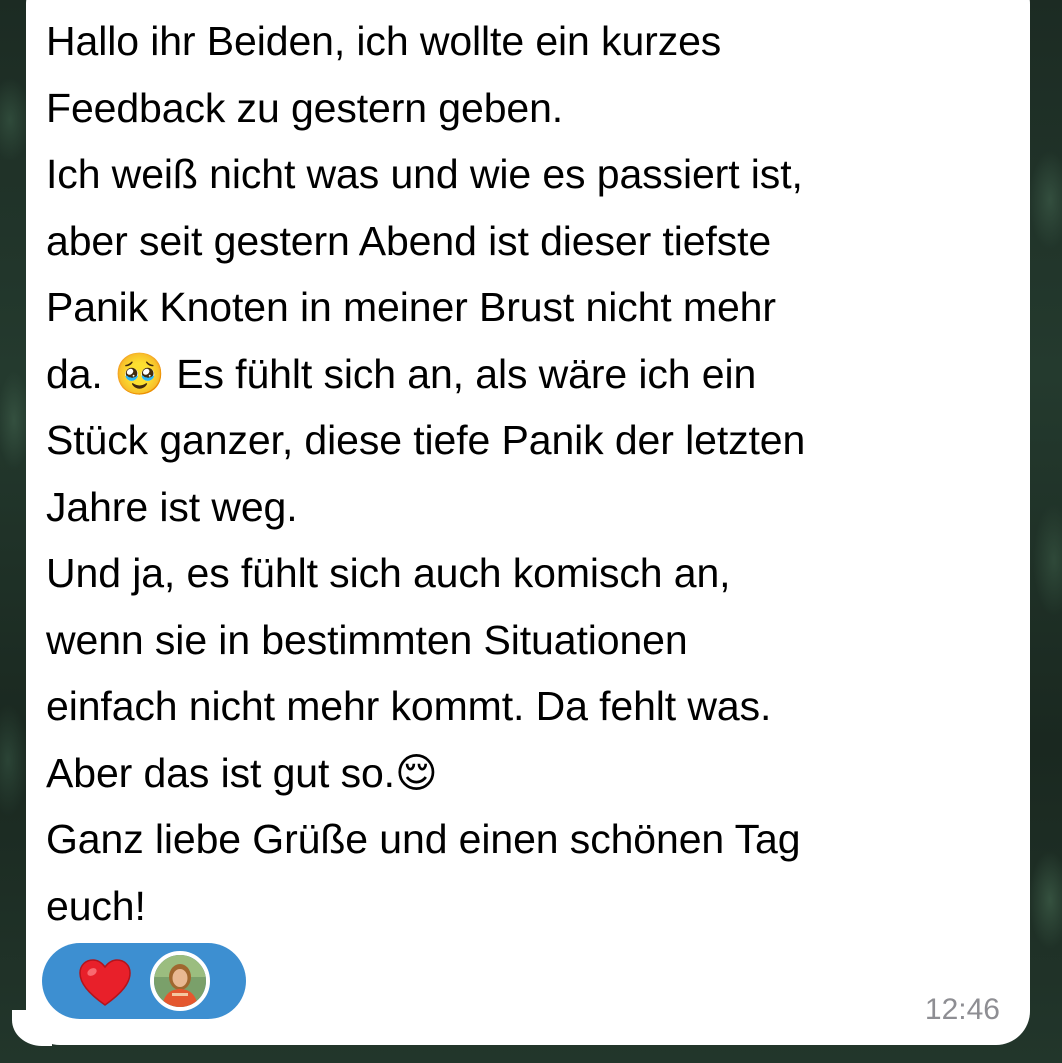 Image resolution: width=1062 pixels, height=1063 pixels. What do you see at coordinates (180, 981) in the screenshot?
I see `user-avatar` at bounding box center [180, 981].